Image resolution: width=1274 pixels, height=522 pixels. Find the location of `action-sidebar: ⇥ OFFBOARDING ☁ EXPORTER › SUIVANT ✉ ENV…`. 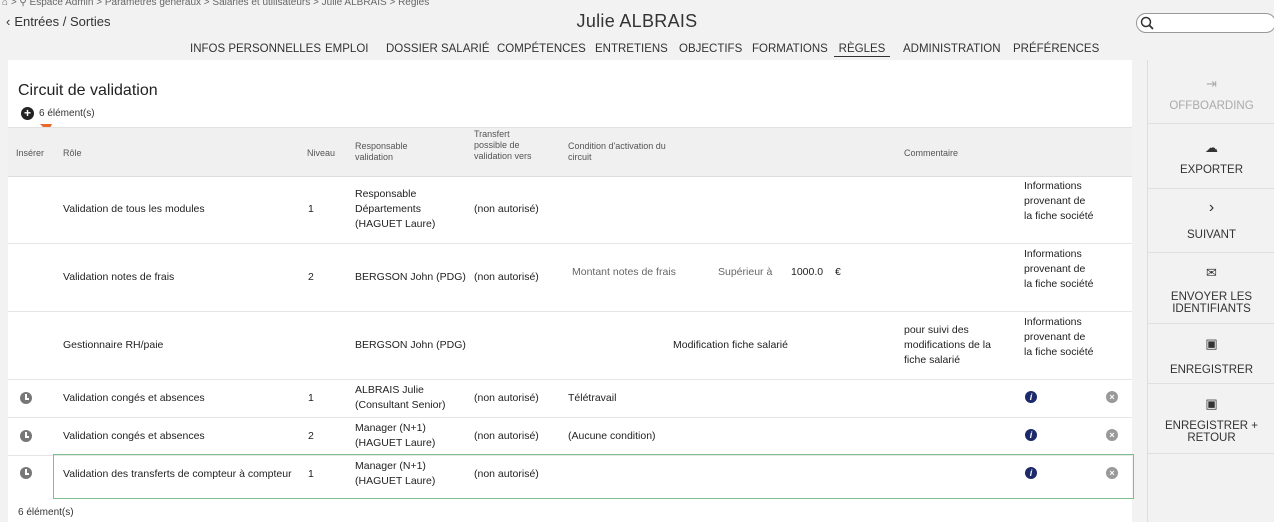

action-sidebar: ⇥ OFFBOARDING ☁ EXPORTER › SUIVANT ✉ ENV… is located at coordinates (1210, 291).